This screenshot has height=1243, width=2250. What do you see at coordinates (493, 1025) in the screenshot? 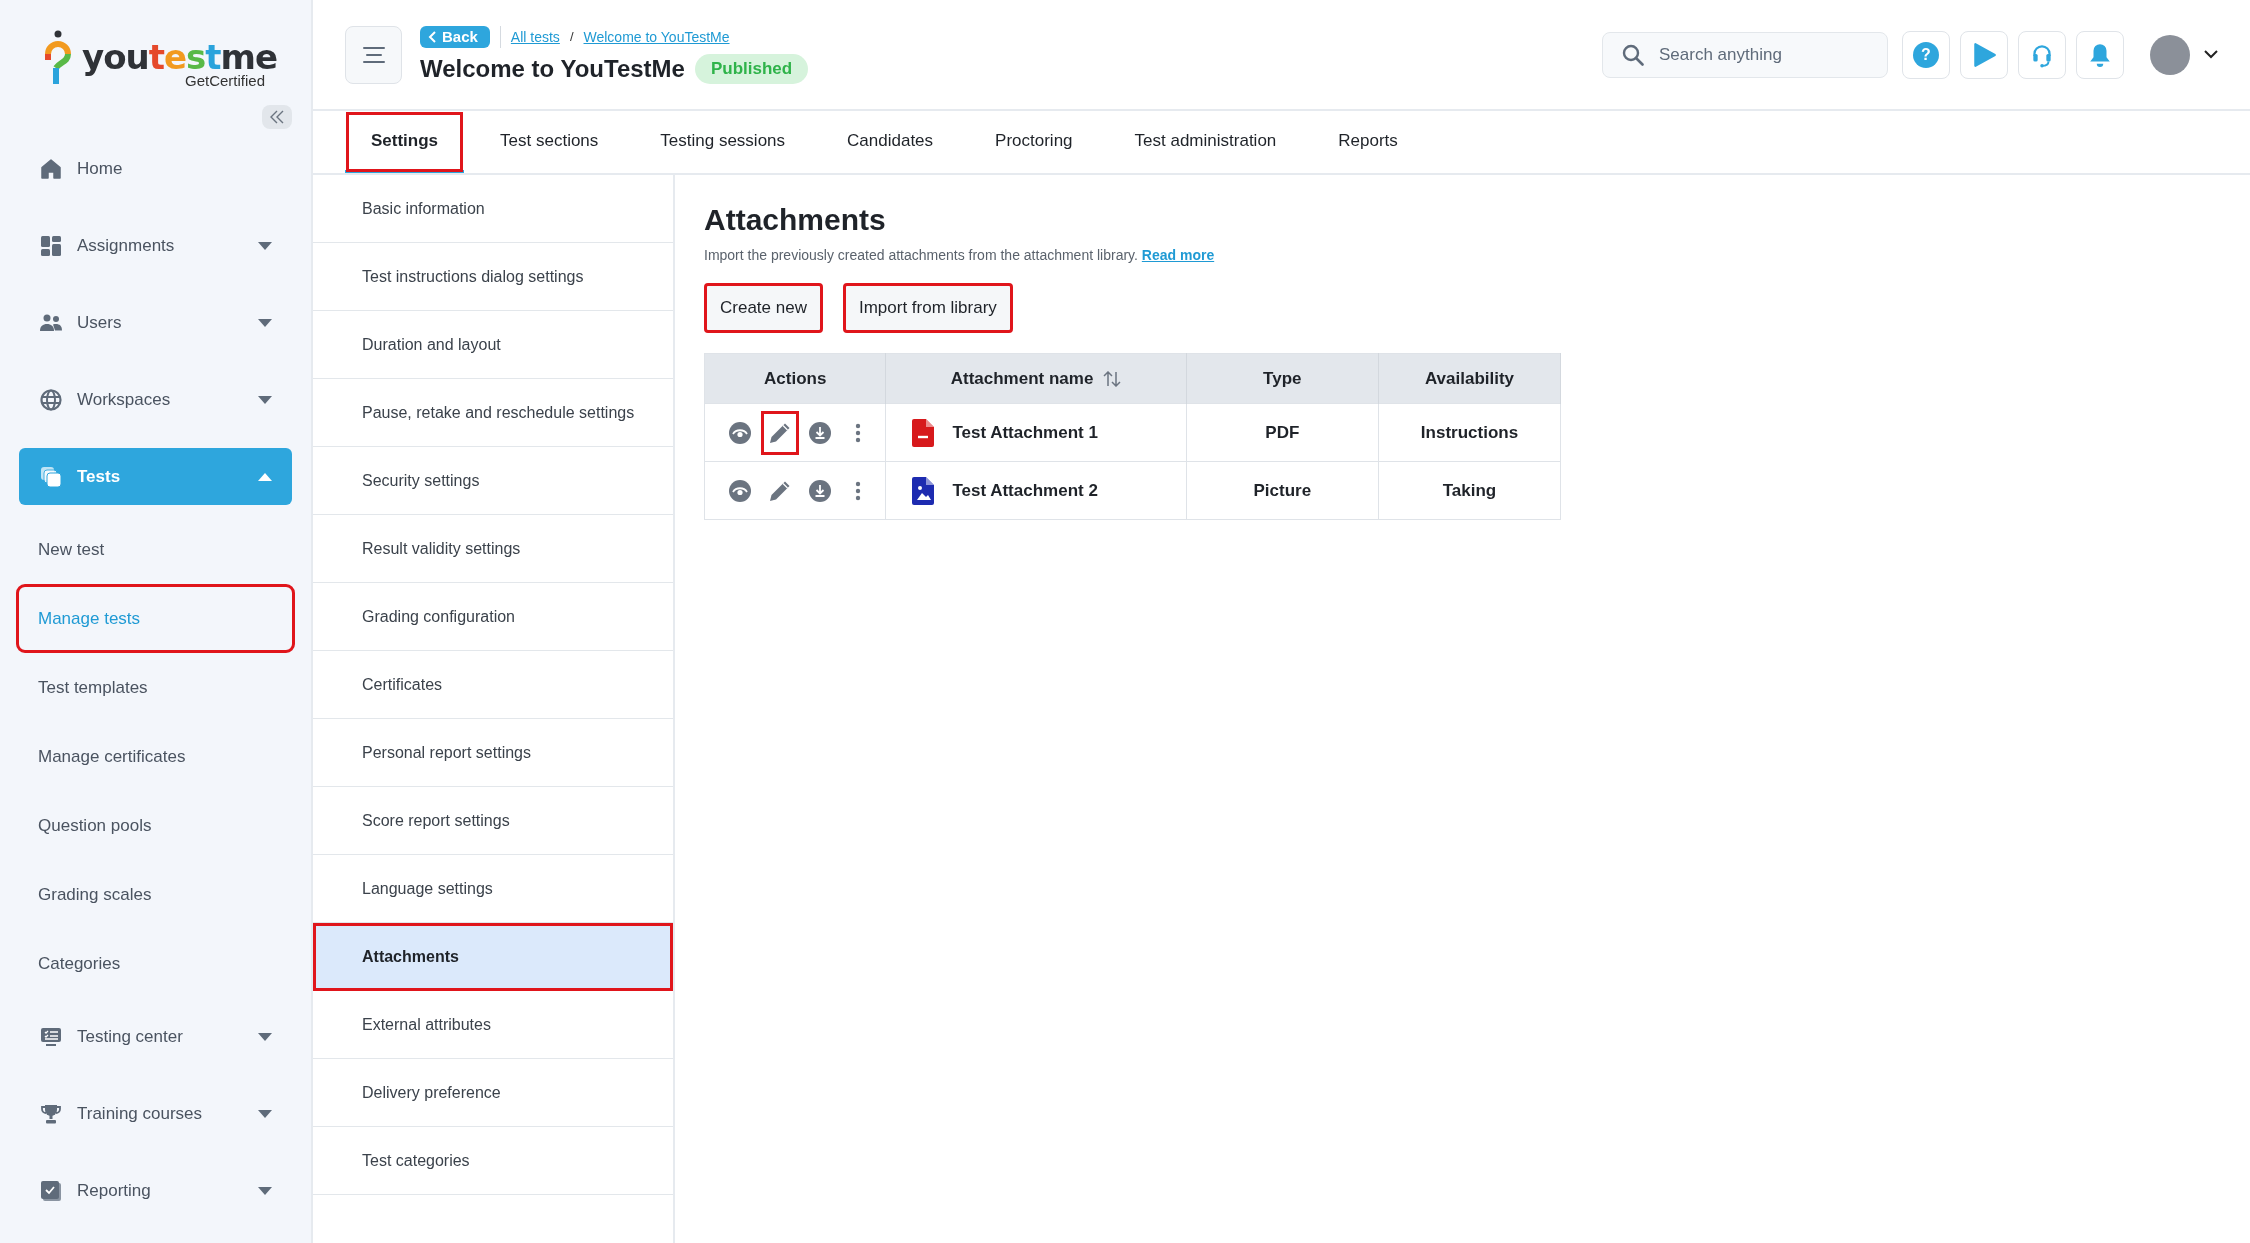
I see `settings-menu-item: External attributes` at bounding box center [493, 1025].